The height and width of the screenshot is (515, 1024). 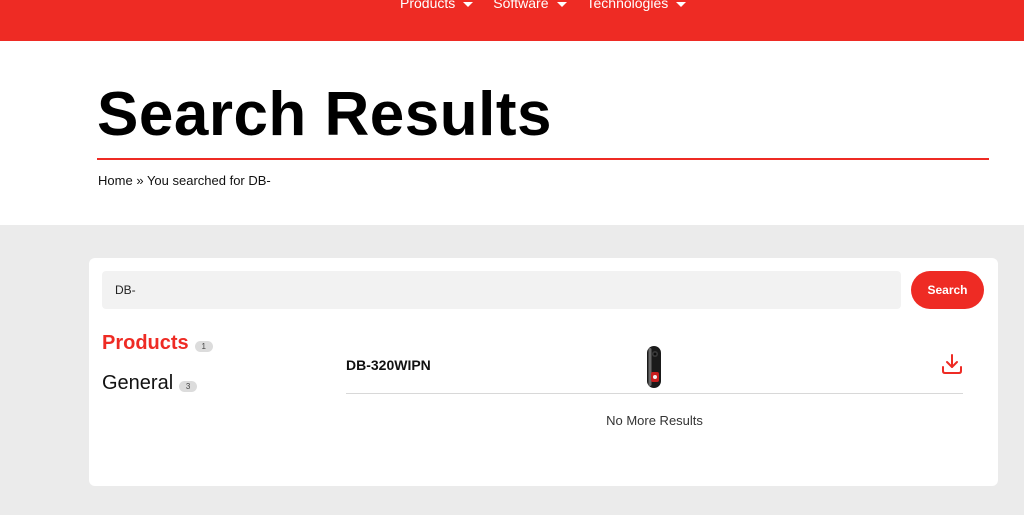 What do you see at coordinates (543, 159) in the screenshot?
I see `title-divider` at bounding box center [543, 159].